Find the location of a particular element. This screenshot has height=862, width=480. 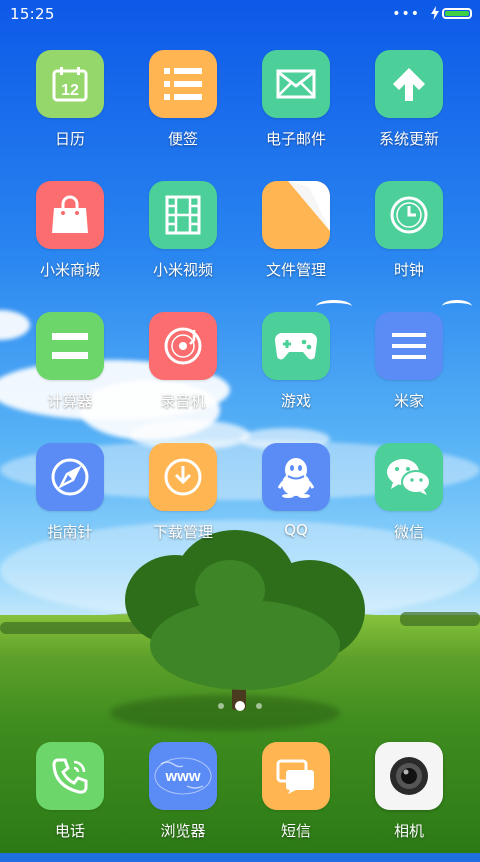

updater-label: 系统更新 is located at coordinates (408, 139).